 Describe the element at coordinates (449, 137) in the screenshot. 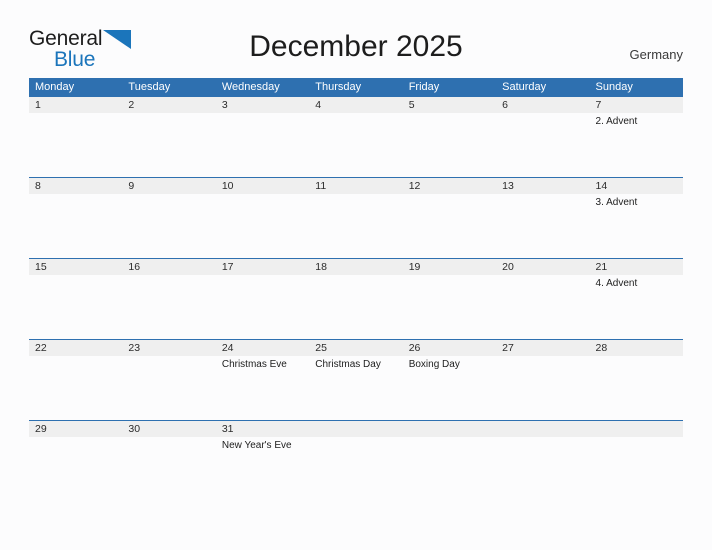

I see `day-cell: 5` at that location.